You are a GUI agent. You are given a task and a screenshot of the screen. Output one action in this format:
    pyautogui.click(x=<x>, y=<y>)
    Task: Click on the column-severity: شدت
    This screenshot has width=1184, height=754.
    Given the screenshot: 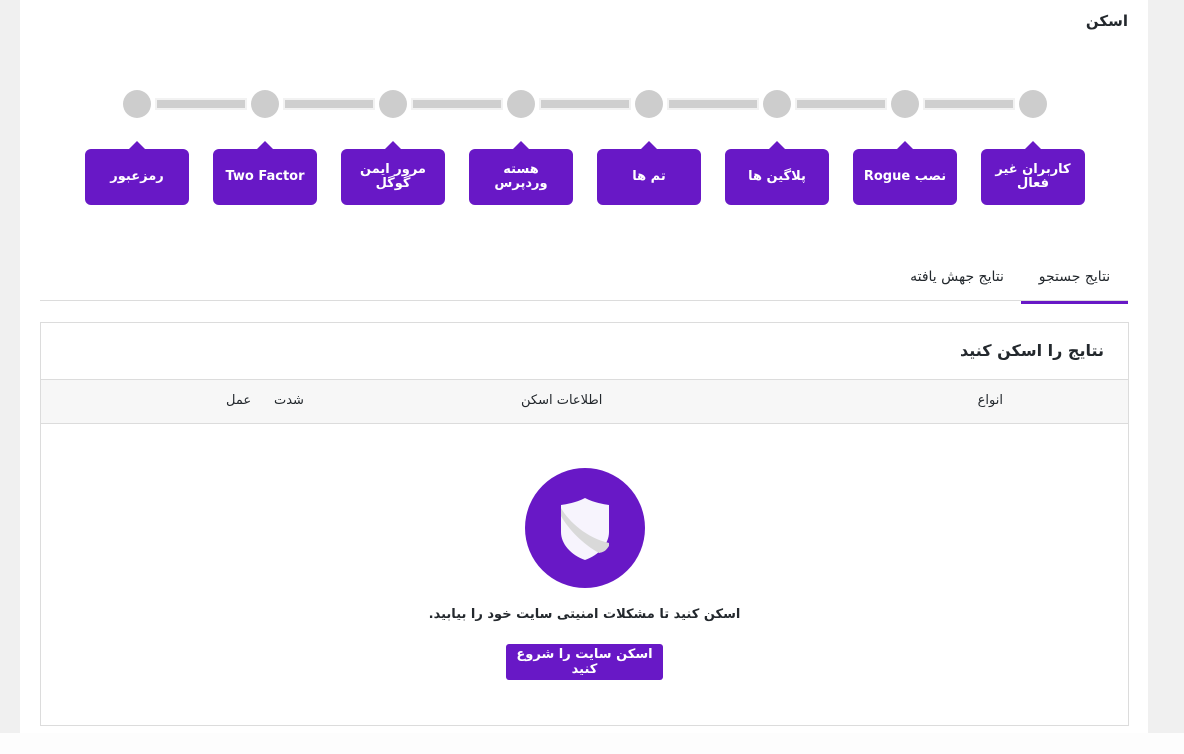 What is the action you would take?
    pyautogui.click(x=289, y=400)
    